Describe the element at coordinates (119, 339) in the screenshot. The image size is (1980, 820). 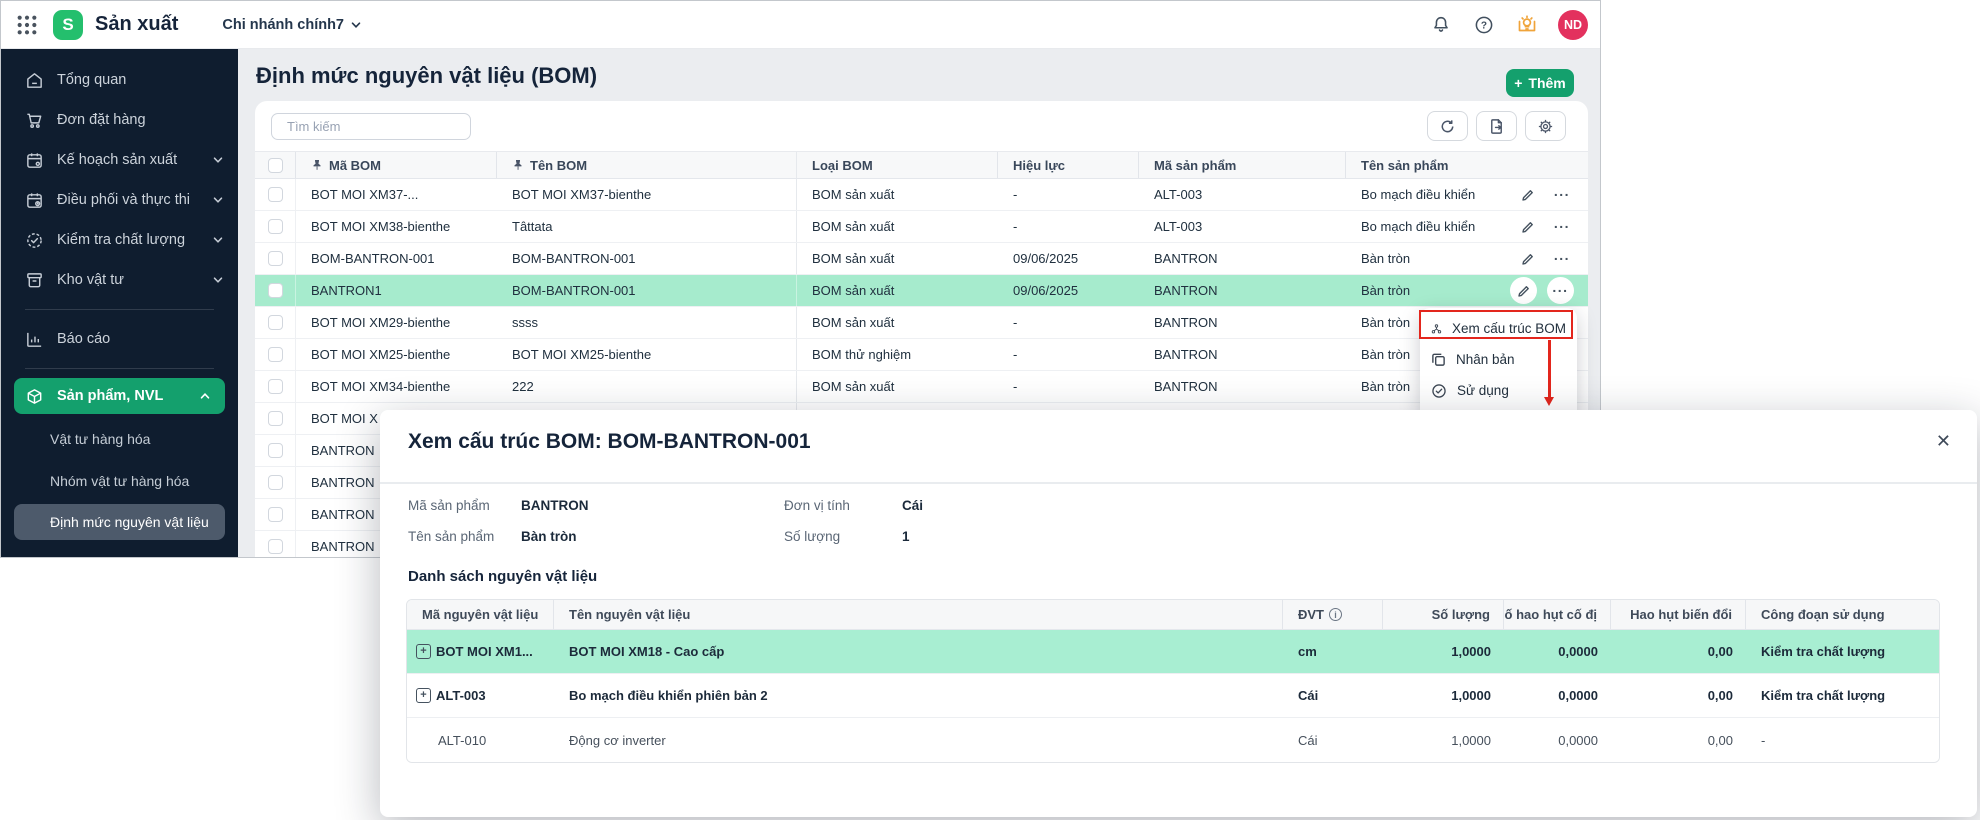
I see `sidebar-item-bao-cao: Báo cáo` at that location.